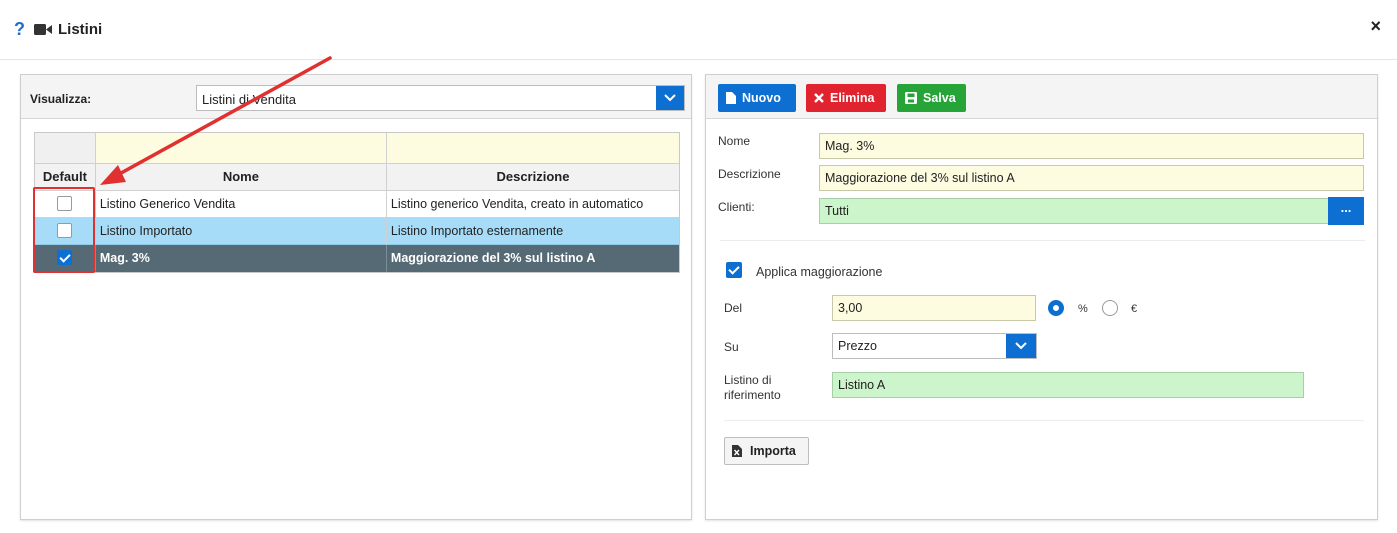 This screenshot has height=533, width=1397. I want to click on clienti-field: Tutti, so click(1074, 211).